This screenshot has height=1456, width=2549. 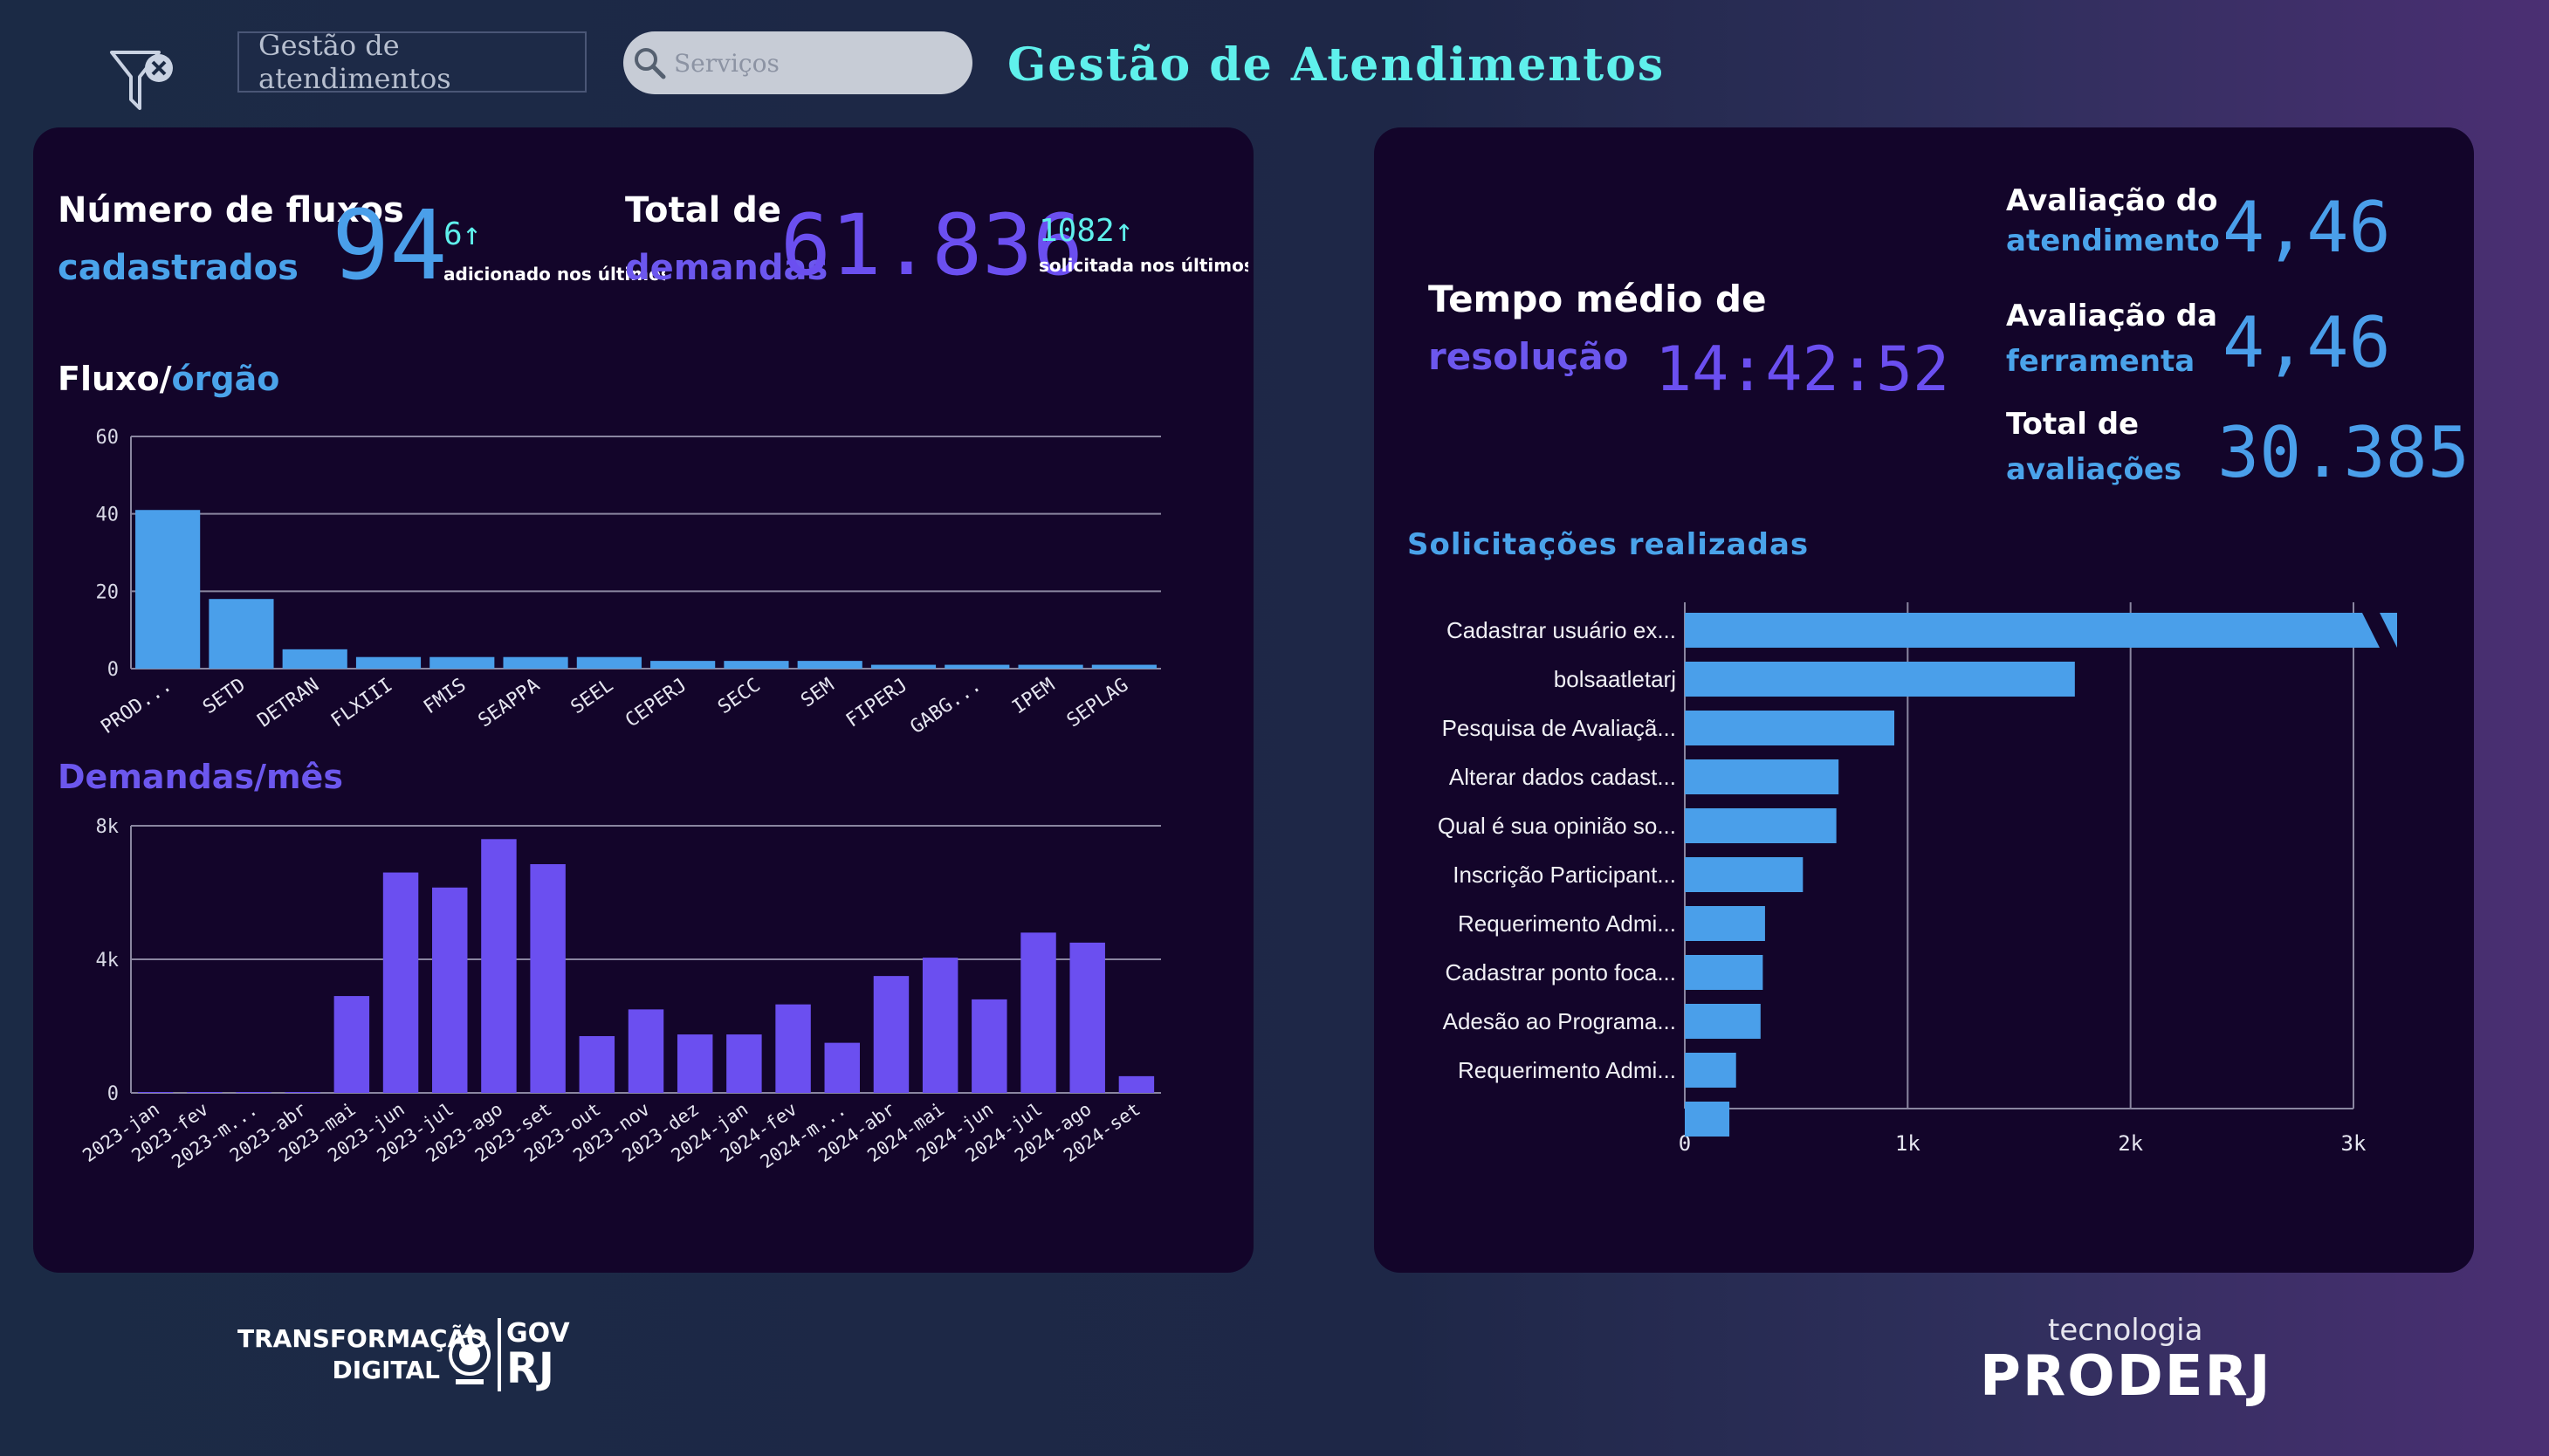 I want to click on tool-rating-label: Avaliação da, so click(x=2112, y=316).